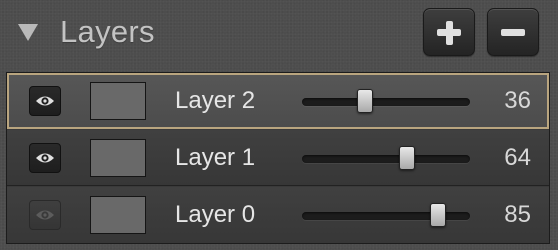 The height and width of the screenshot is (250, 558). What do you see at coordinates (215, 100) in the screenshot?
I see `layer-name: Layer 2` at bounding box center [215, 100].